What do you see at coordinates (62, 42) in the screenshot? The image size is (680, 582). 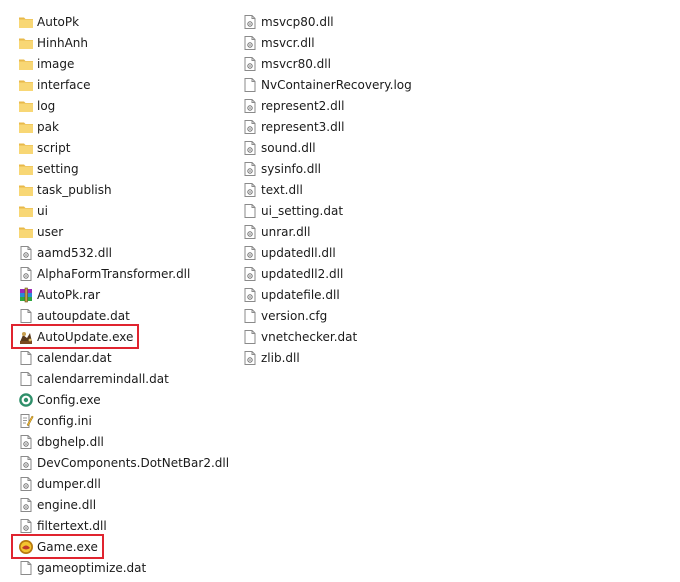 I see `file-name: HinhAnh` at bounding box center [62, 42].